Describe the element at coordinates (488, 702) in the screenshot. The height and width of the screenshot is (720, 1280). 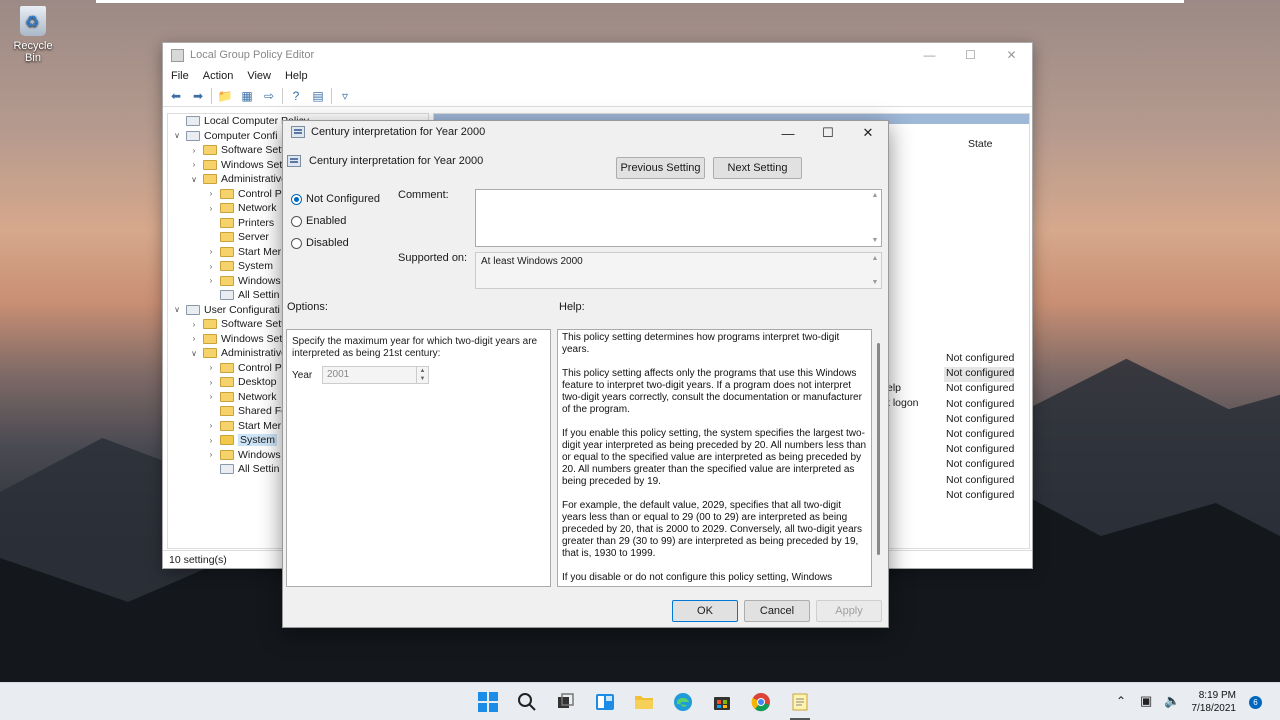
I see `windows-start-icon` at that location.